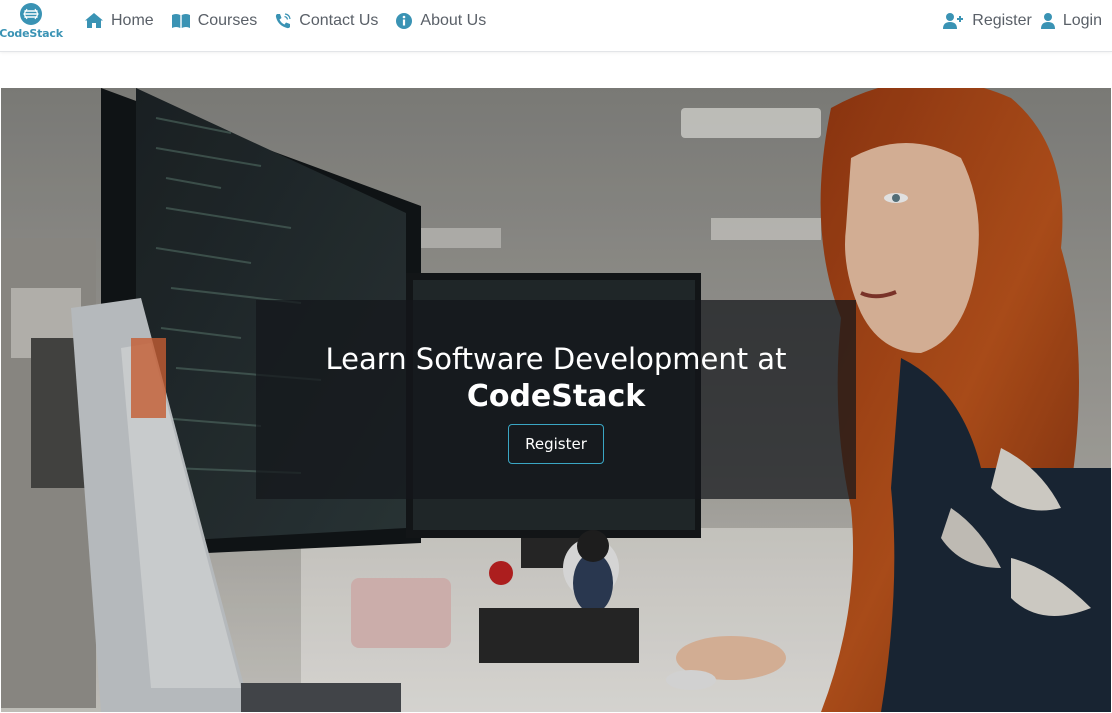 The height and width of the screenshot is (713, 1112). I want to click on phone-icon, so click(283, 20).